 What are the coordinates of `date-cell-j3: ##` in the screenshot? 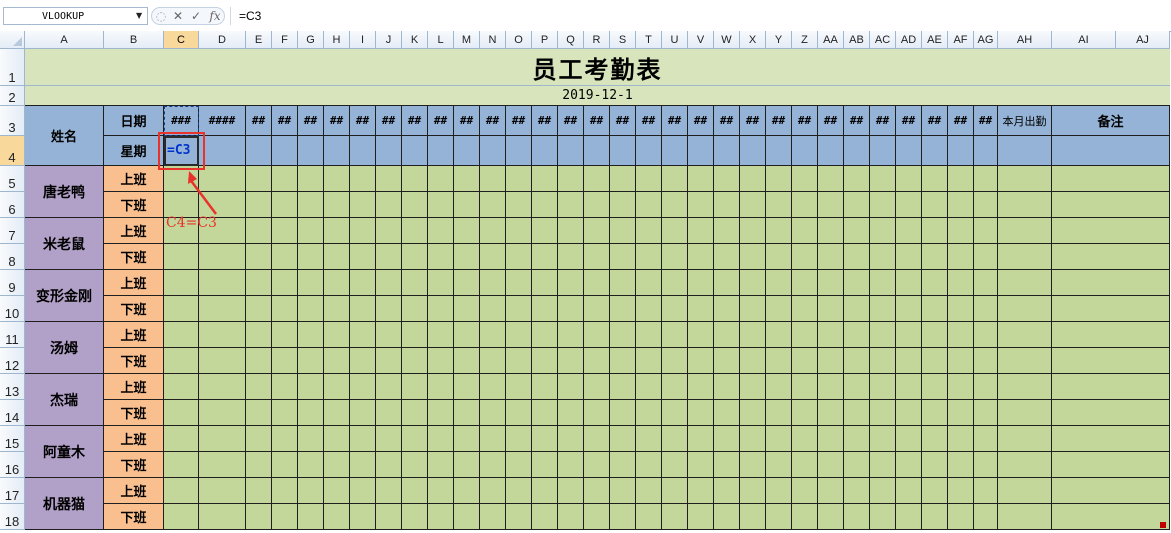 It's located at (389, 121).